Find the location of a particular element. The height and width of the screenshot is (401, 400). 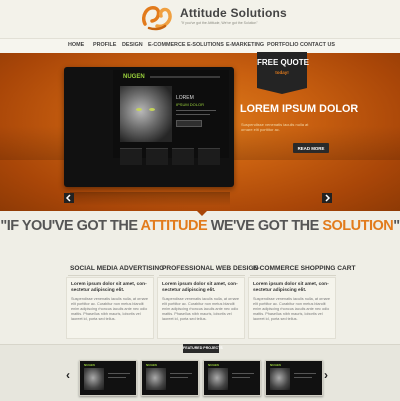

column-title-web-design: PROFESSIONAL WEB DESIGN is located at coordinates (210, 268).